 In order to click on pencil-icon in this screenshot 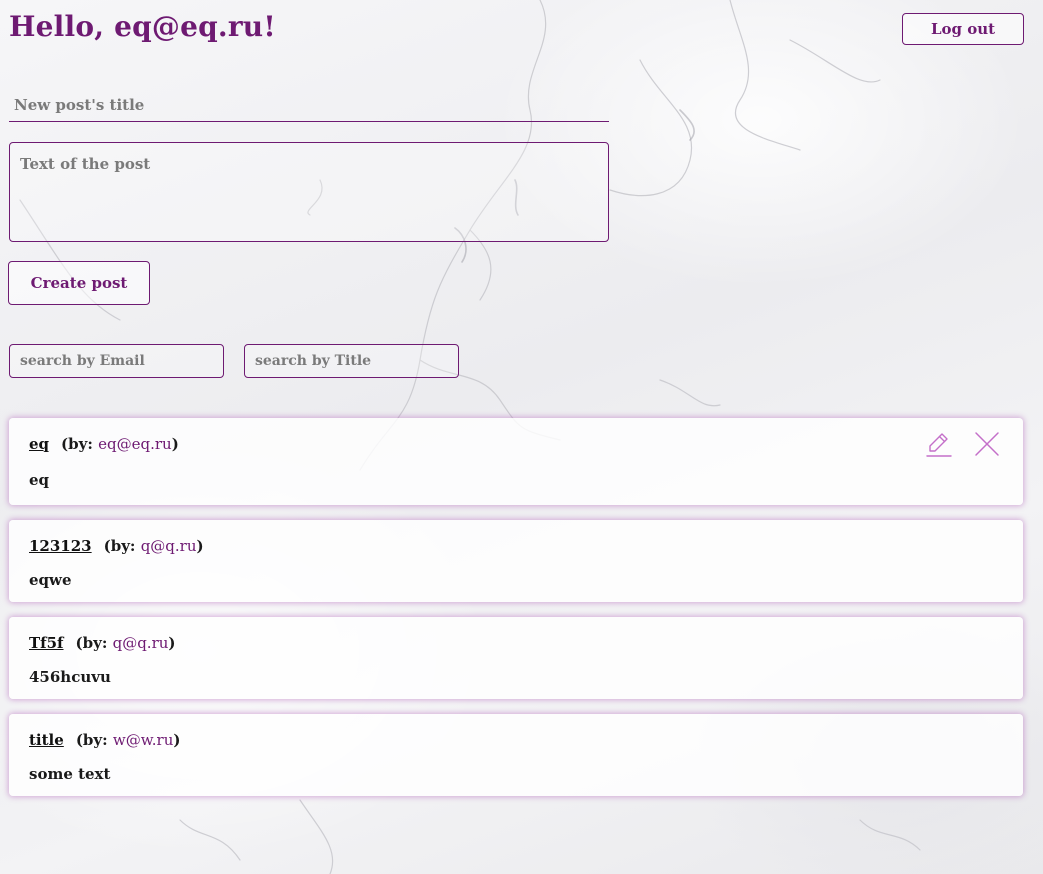, I will do `click(939, 444)`.